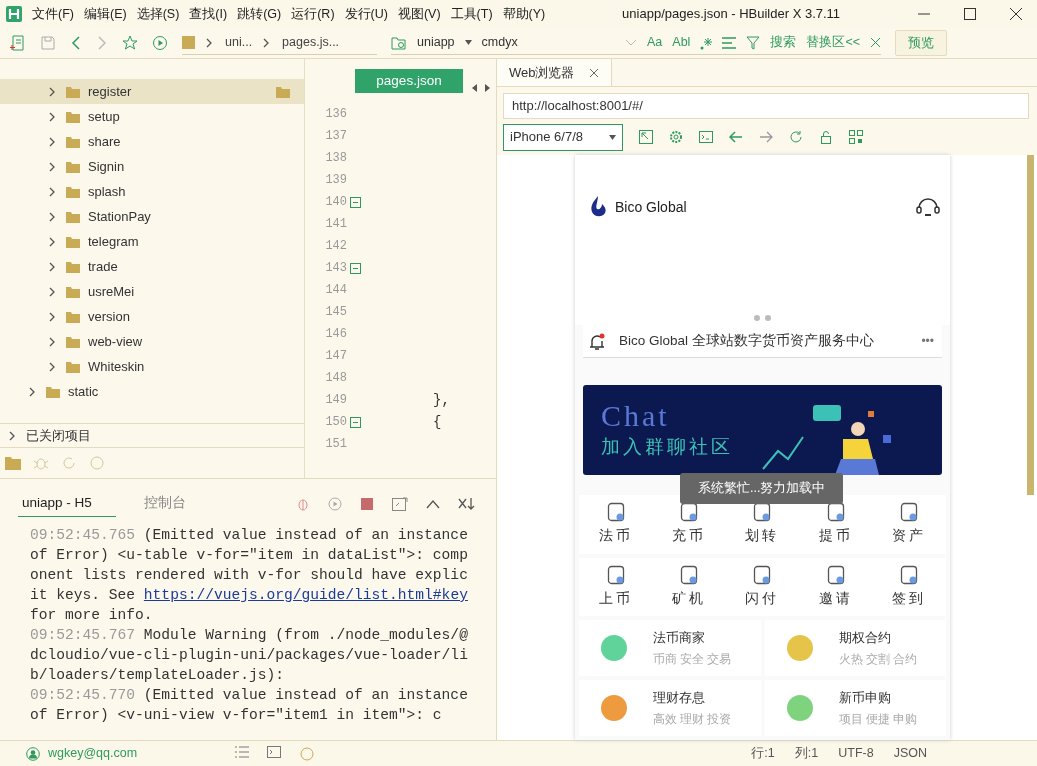  What do you see at coordinates (753, 42) in the screenshot?
I see `filter-icon` at bounding box center [753, 42].